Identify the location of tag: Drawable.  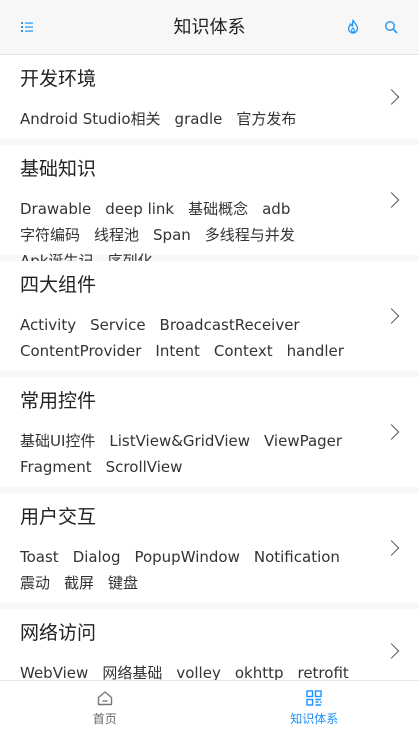
(55, 209).